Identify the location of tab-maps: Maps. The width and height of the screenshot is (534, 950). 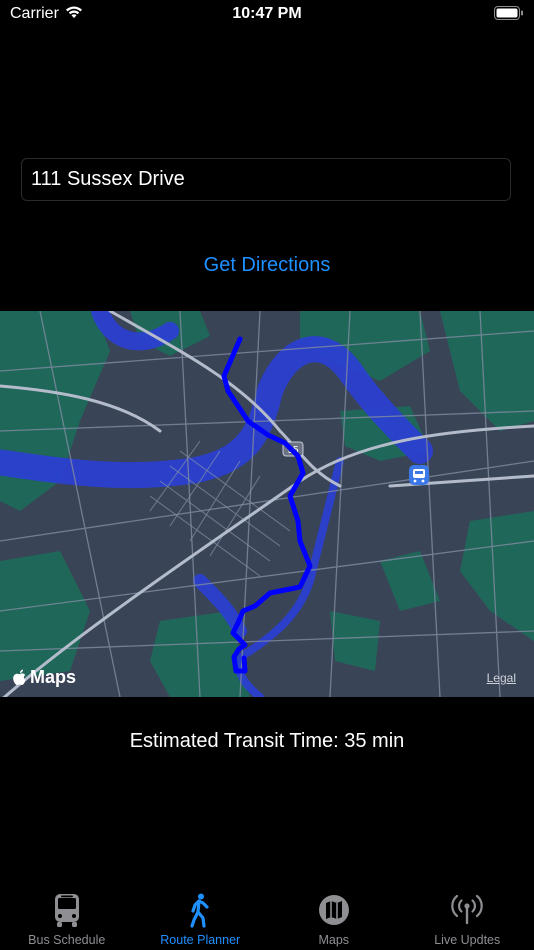
(334, 916).